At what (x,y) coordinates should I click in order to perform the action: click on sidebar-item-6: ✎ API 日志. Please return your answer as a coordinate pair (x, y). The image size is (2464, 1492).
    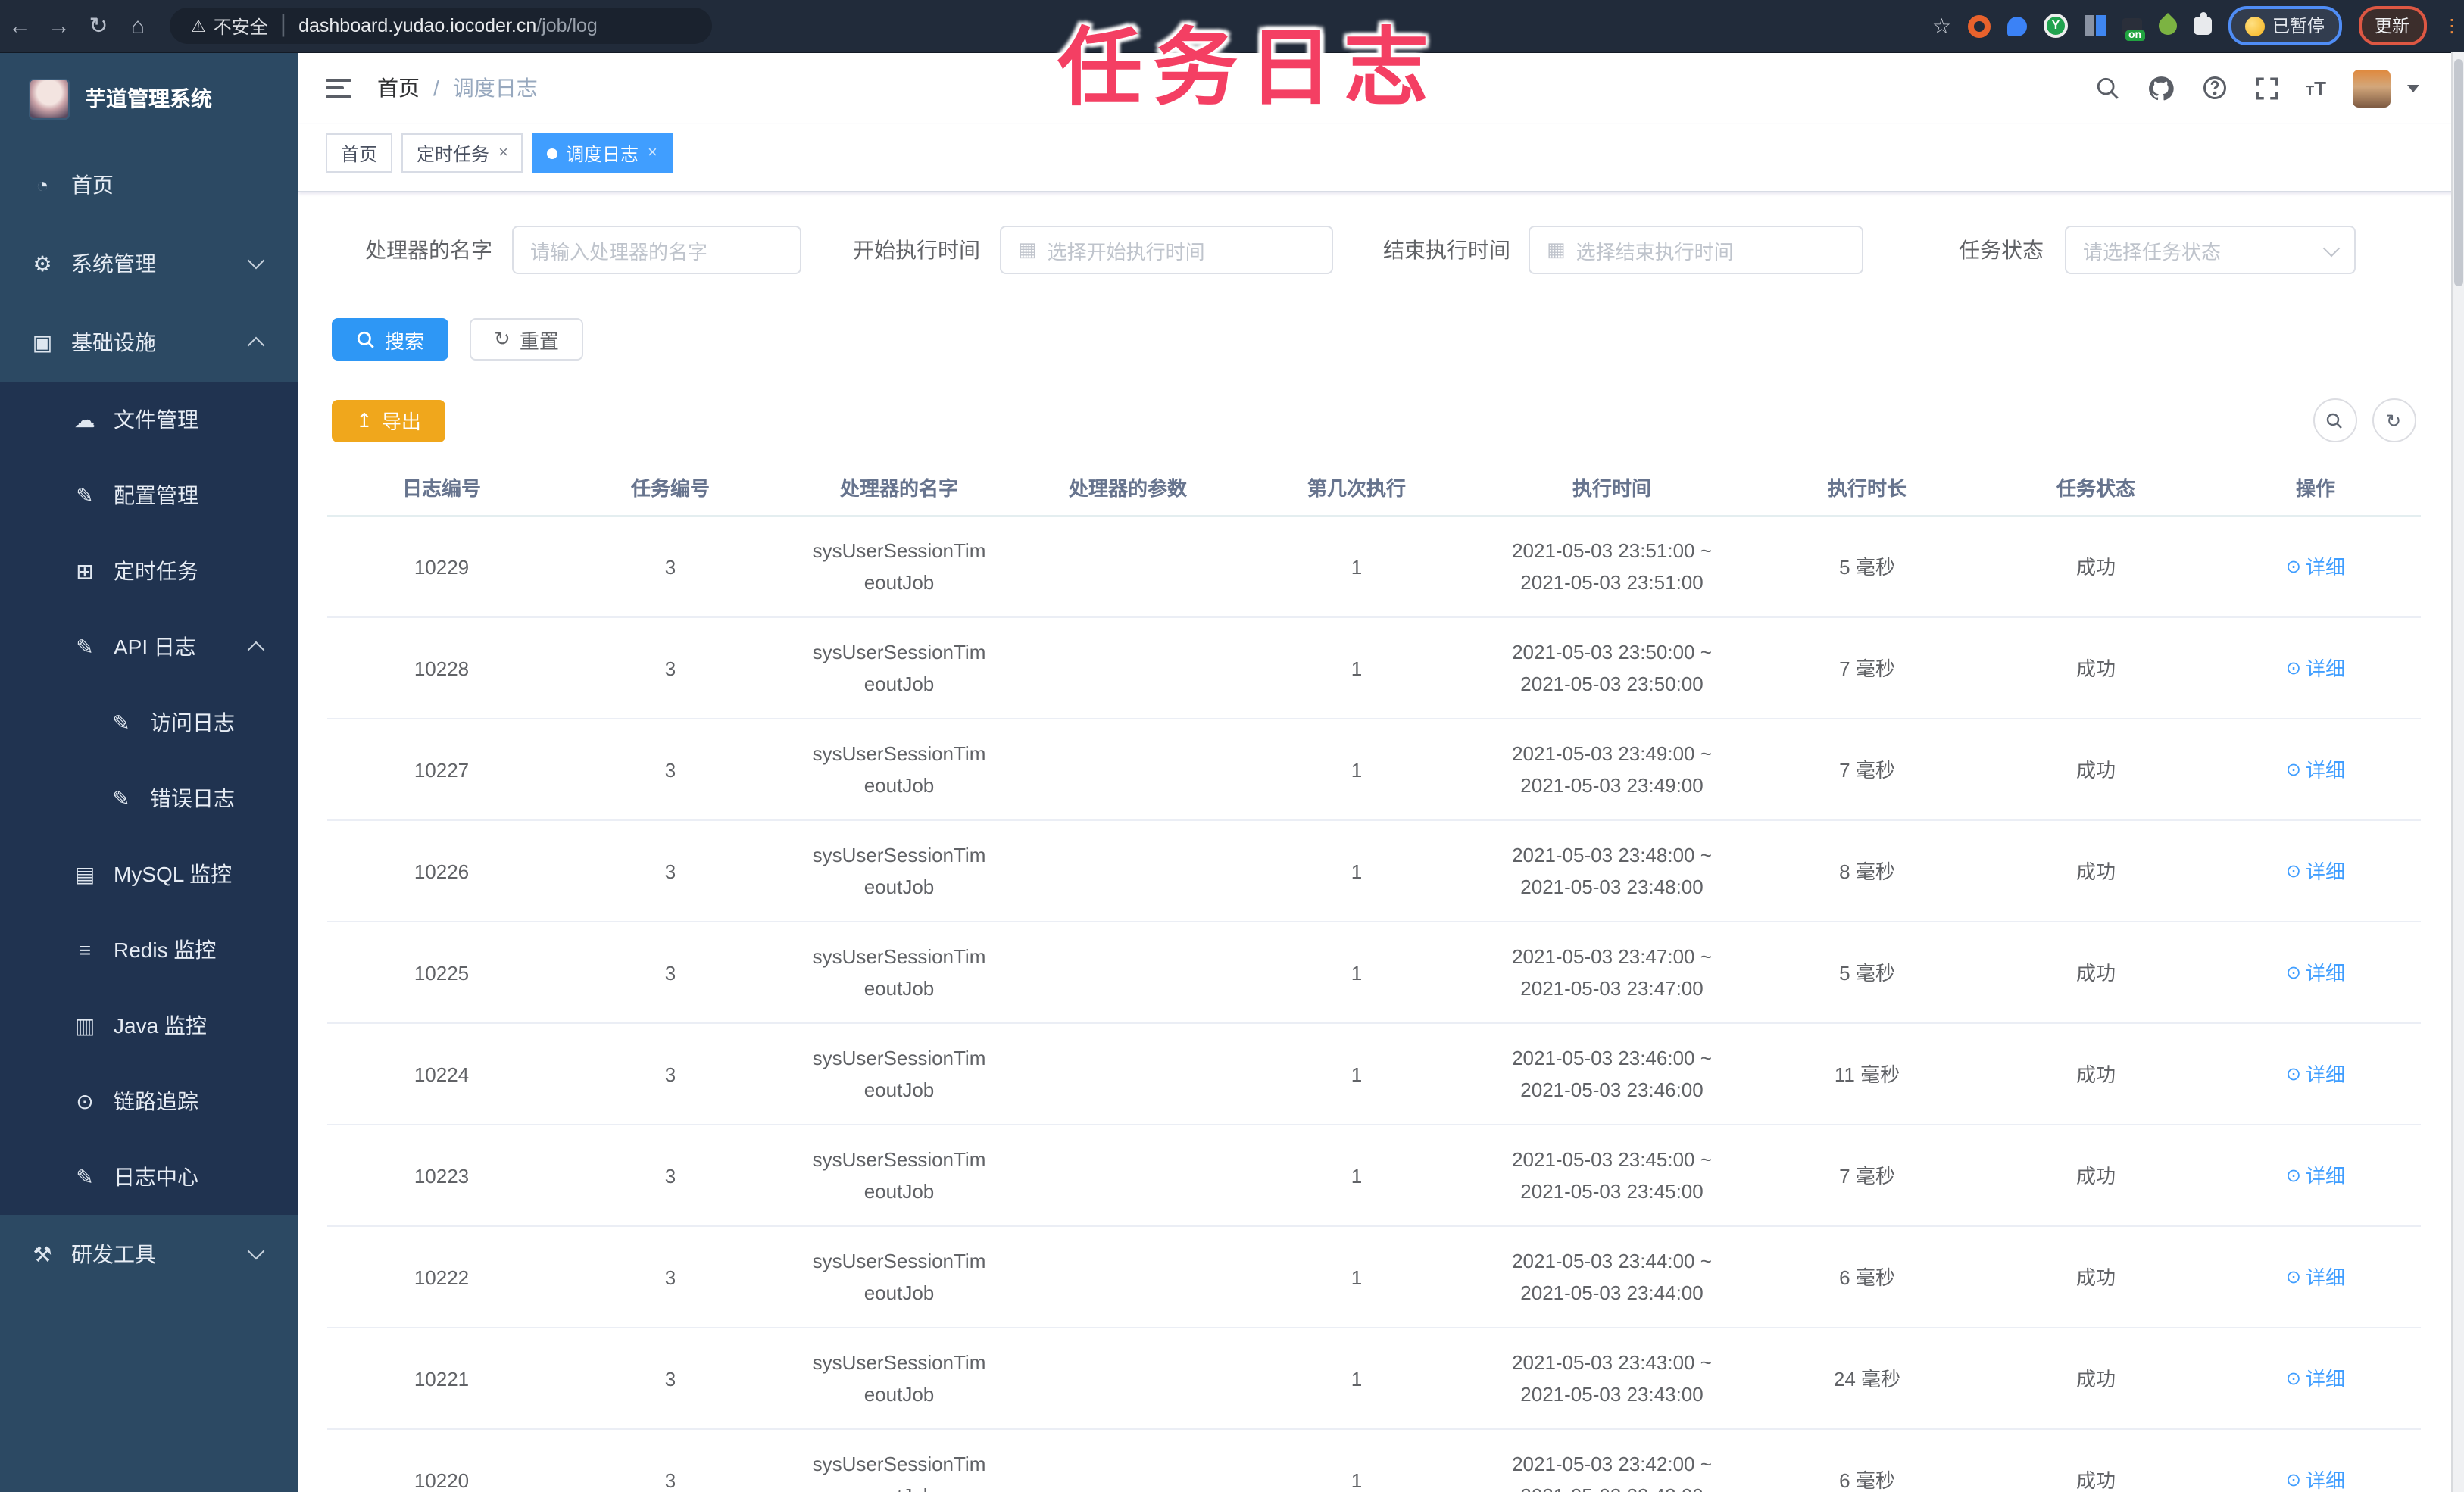
    Looking at the image, I should click on (149, 647).